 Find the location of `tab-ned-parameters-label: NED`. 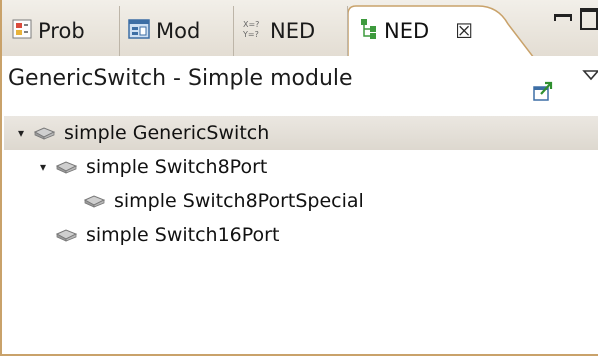

tab-ned-parameters-label: NED is located at coordinates (293, 31).